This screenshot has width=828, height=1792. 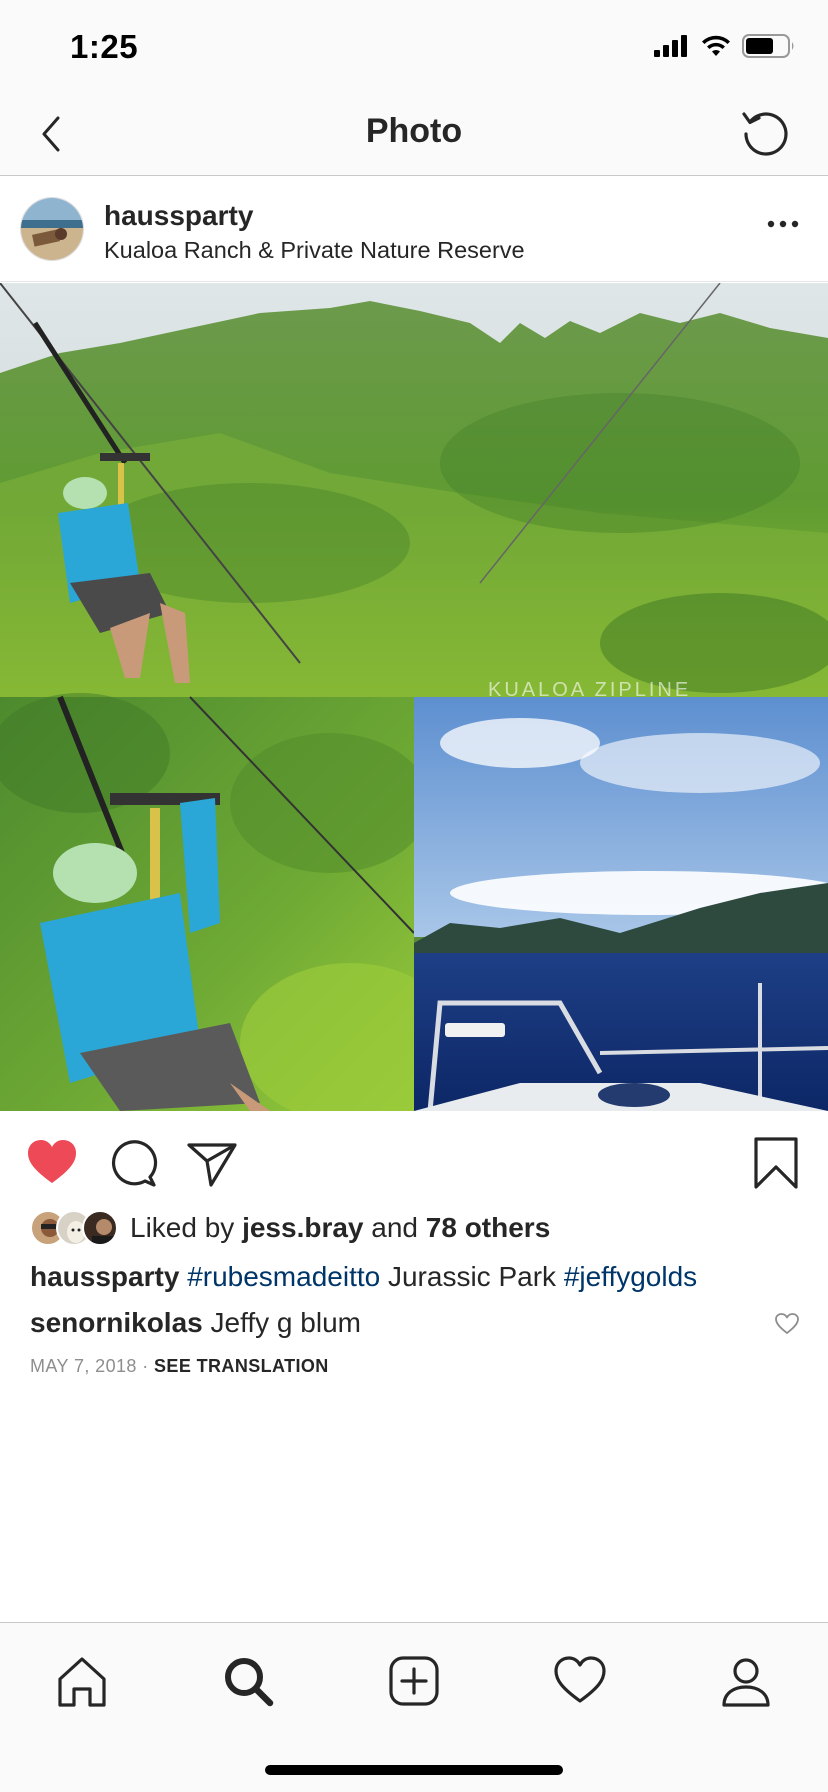 What do you see at coordinates (186, 1227) in the screenshot?
I see `likes-prefix: Liked by` at bounding box center [186, 1227].